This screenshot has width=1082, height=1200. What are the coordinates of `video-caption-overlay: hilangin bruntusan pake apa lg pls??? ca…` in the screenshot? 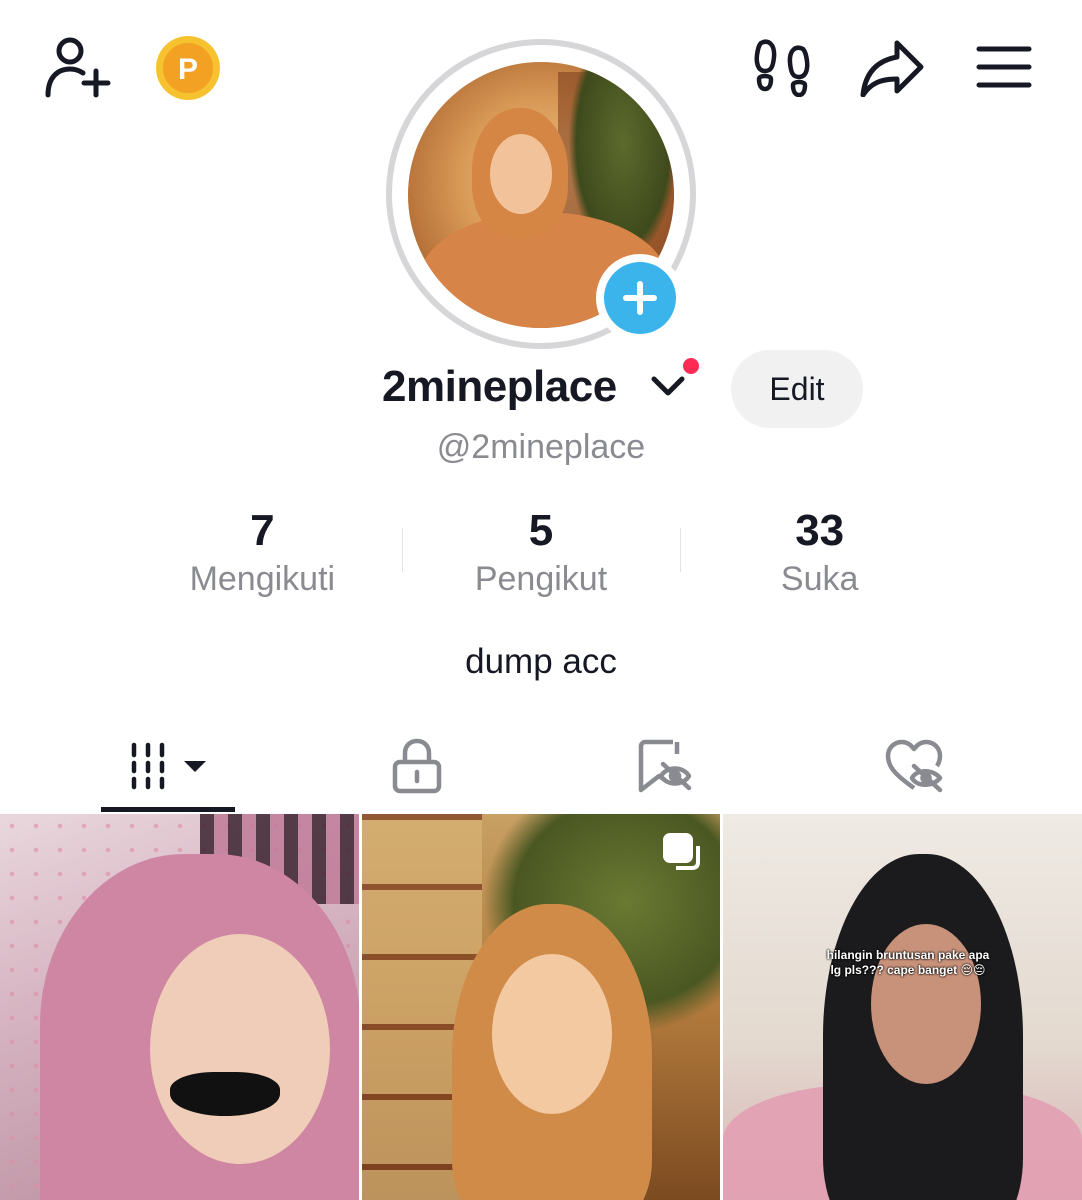 It's located at (908, 962).